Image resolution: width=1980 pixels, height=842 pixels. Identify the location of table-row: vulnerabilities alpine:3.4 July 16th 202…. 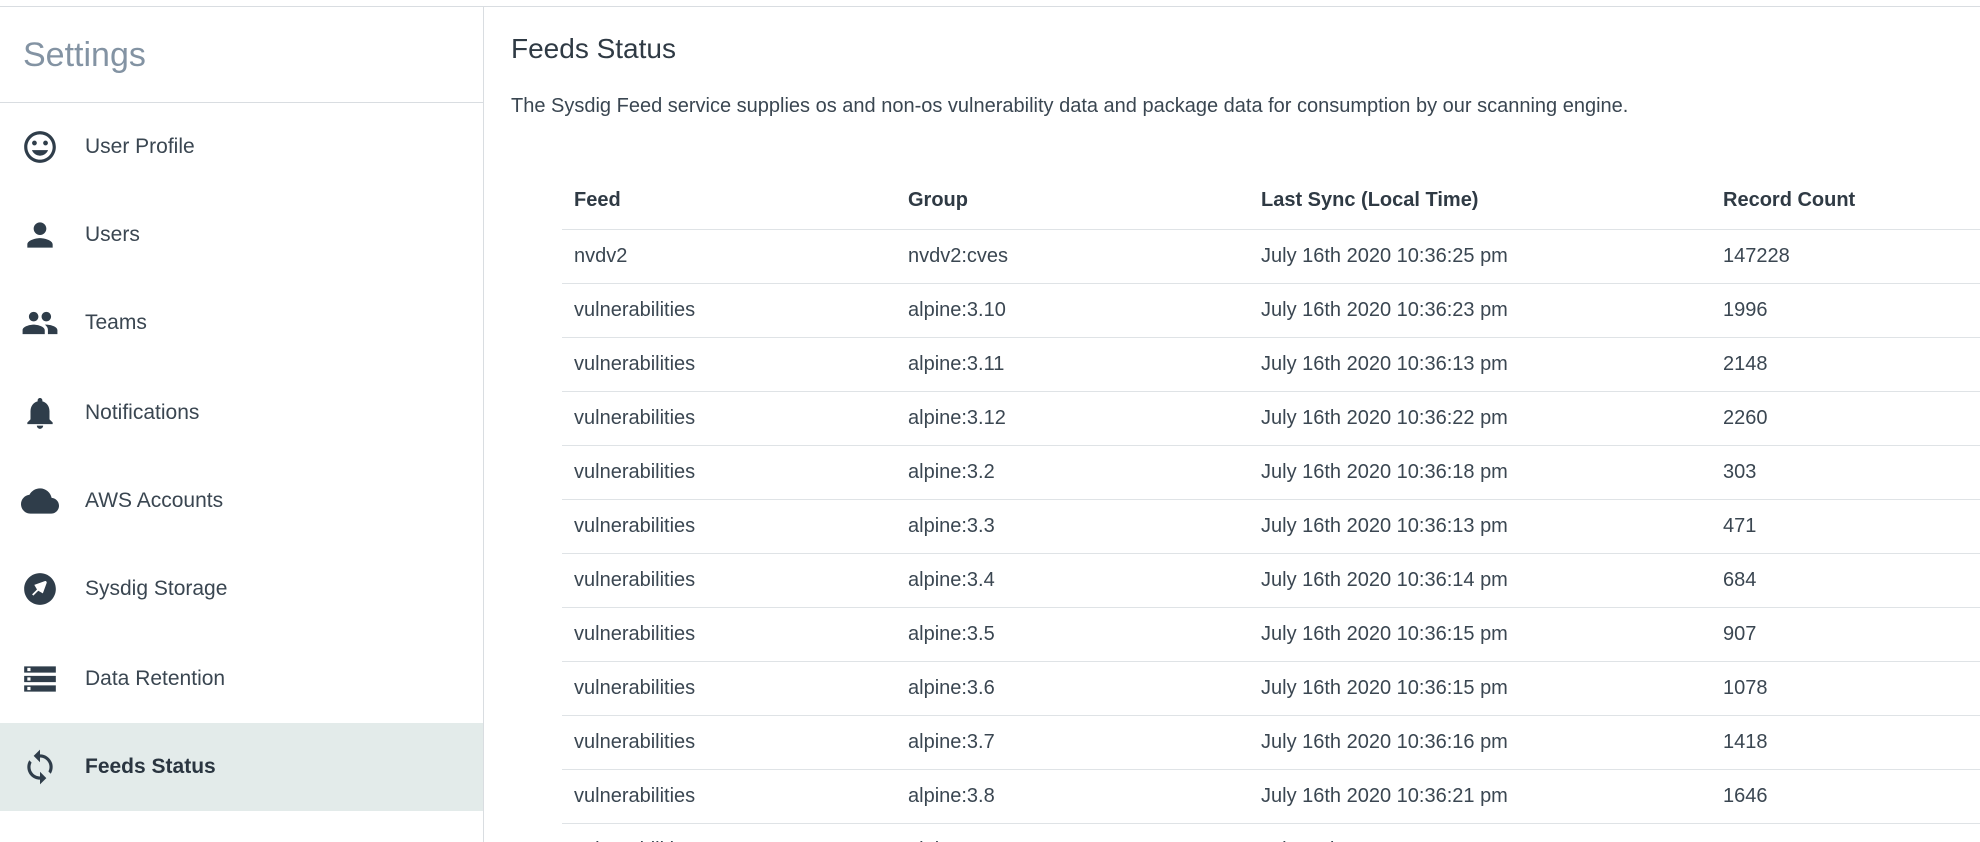
(1271, 580).